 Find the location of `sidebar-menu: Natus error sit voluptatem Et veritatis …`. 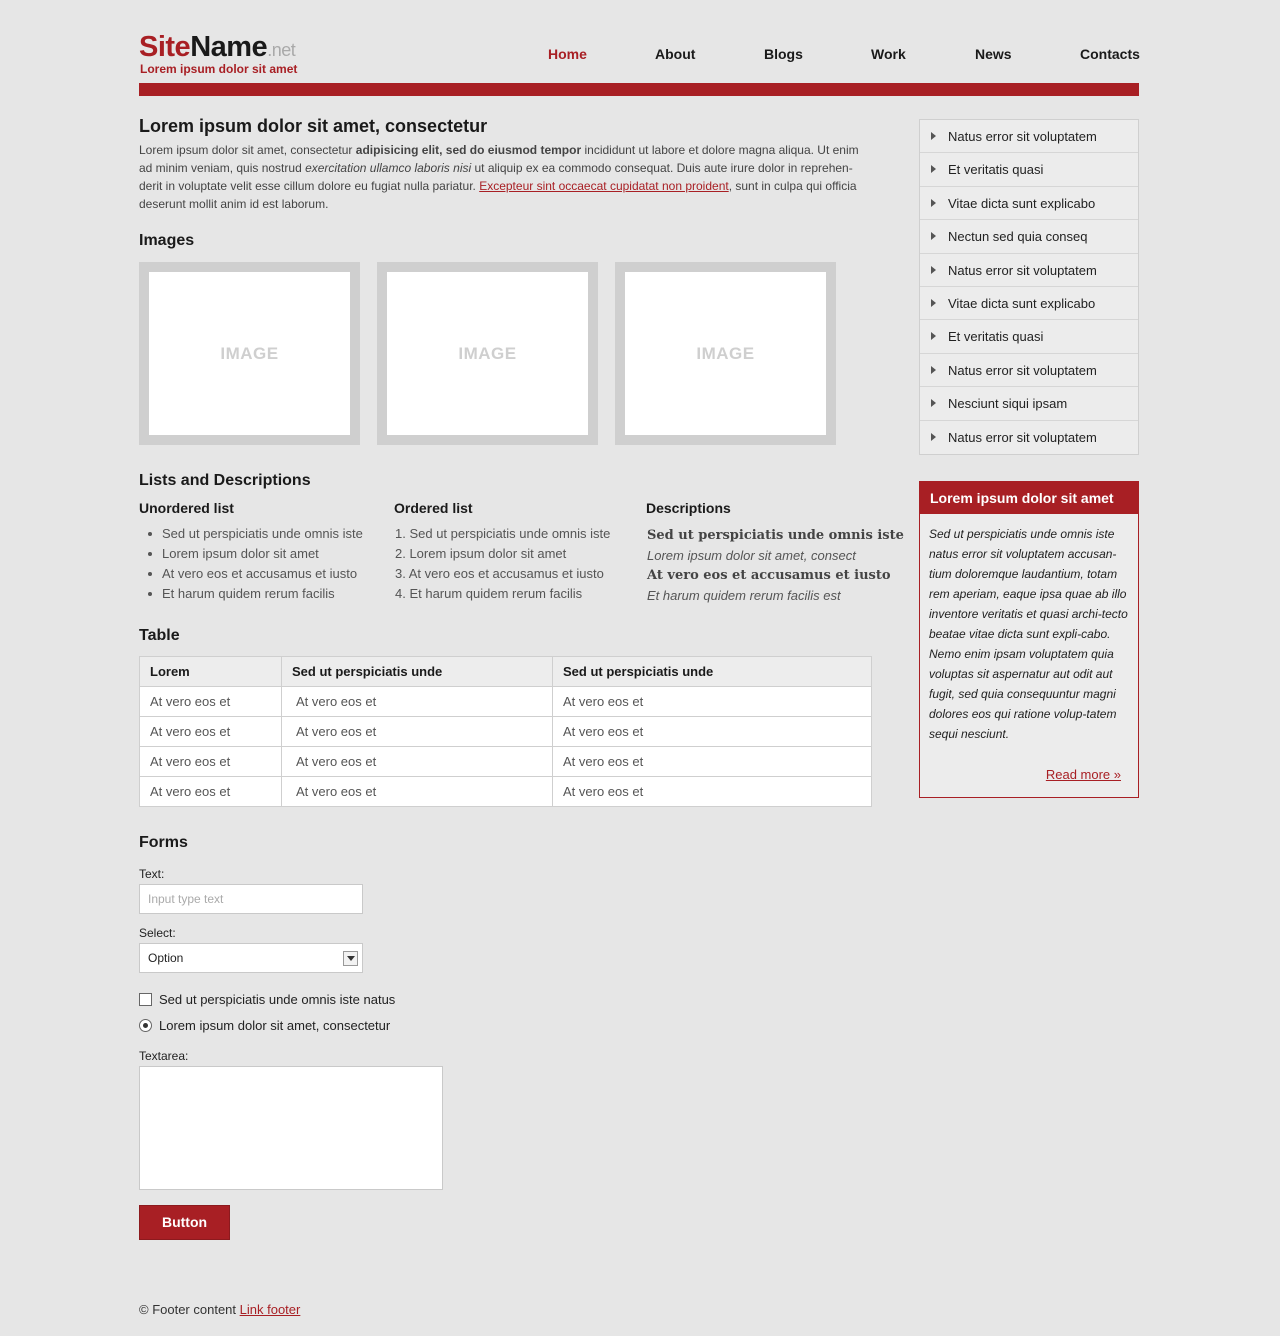

sidebar-menu: Natus error sit voluptatem Et veritatis … is located at coordinates (1029, 287).